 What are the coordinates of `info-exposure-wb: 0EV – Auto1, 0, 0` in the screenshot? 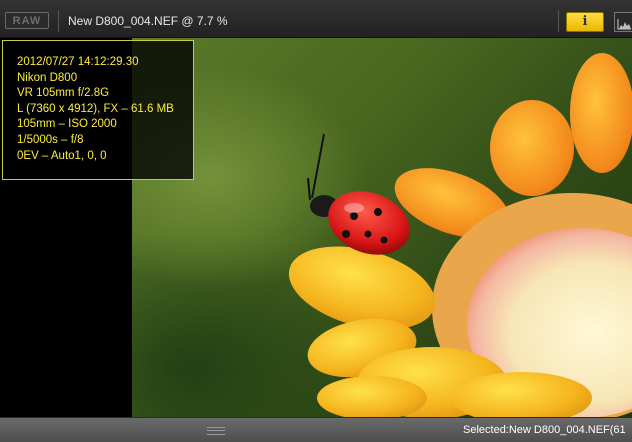 It's located at (62, 155).